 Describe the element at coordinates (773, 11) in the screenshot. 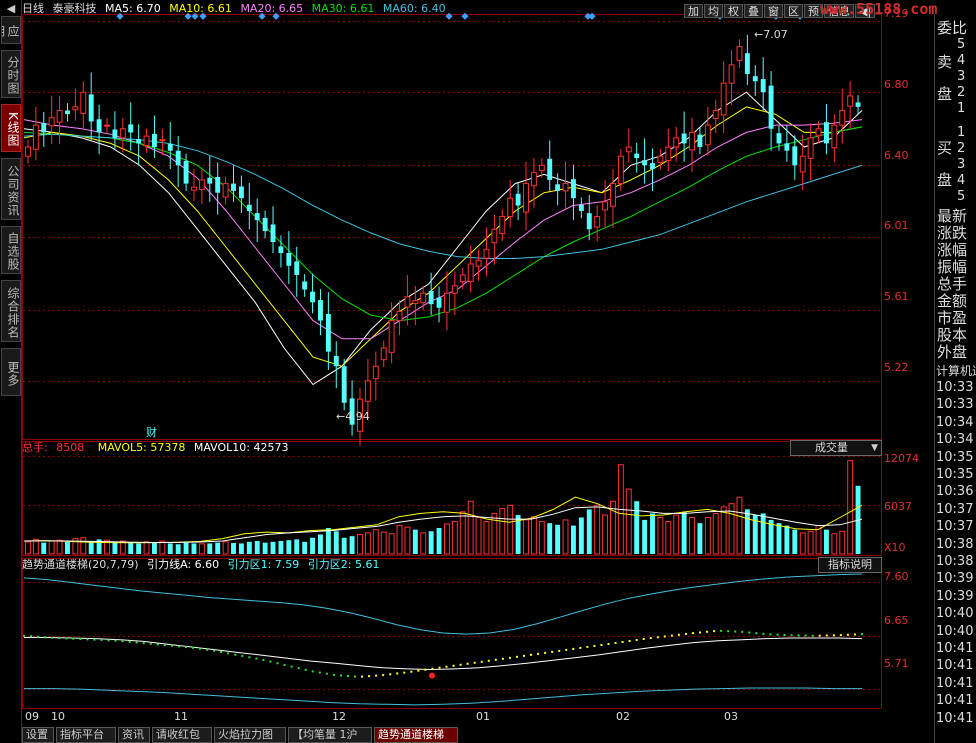

I see `window-button: 窗` at that location.